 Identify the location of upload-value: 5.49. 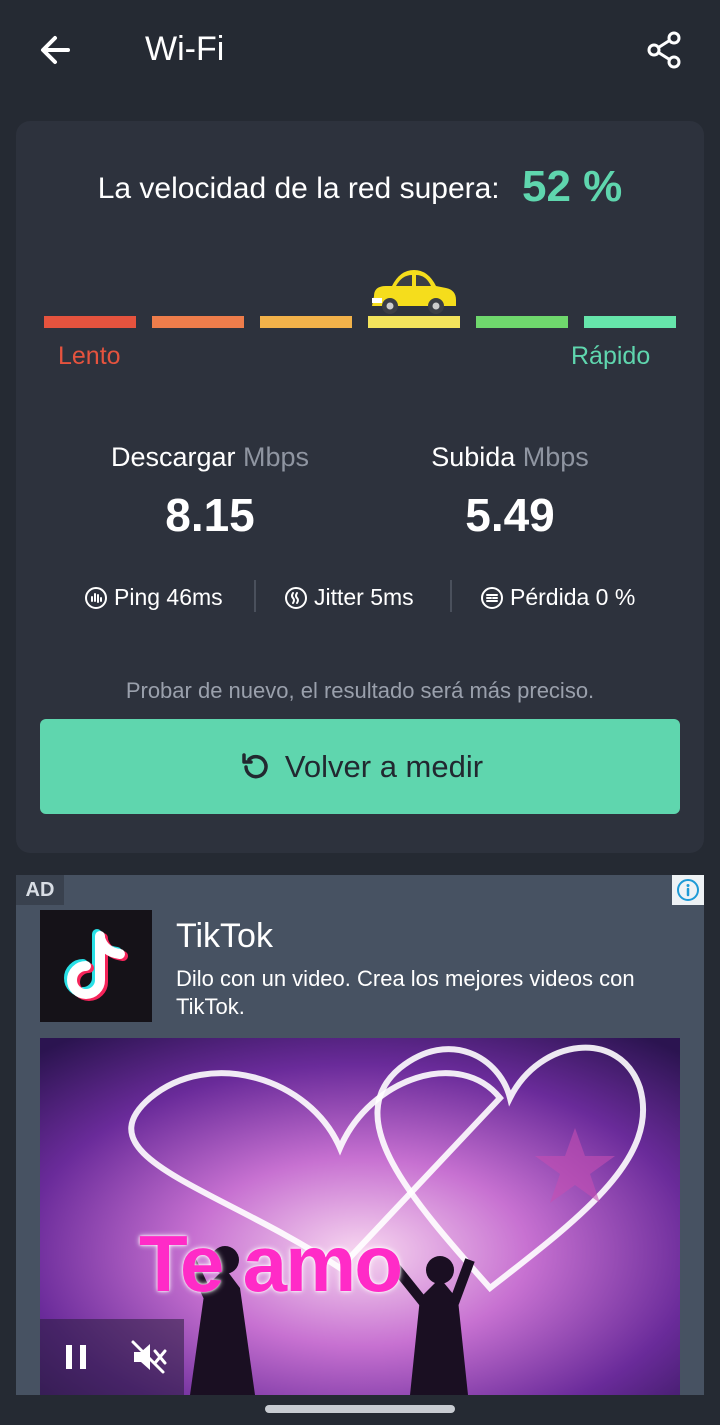
(510, 515).